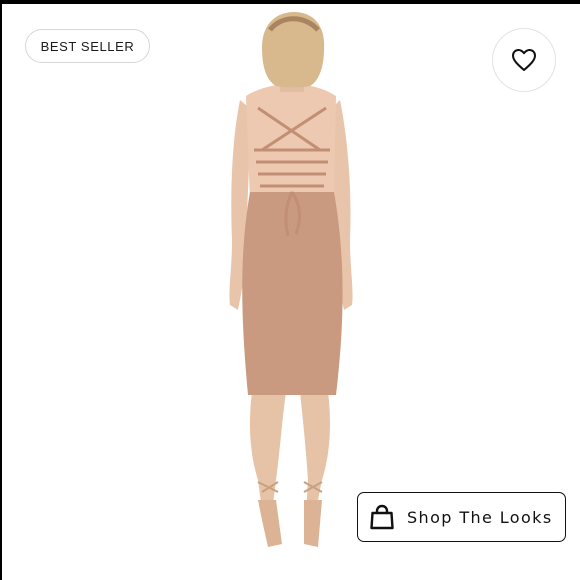  I want to click on model-left-heel, so click(270, 523).